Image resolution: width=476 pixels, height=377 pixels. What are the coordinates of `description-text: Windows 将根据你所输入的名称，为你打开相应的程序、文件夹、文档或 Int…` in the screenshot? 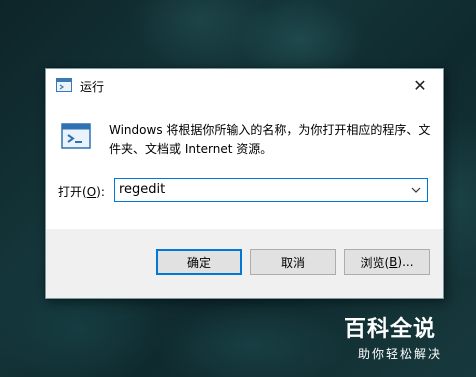 It's located at (270, 139).